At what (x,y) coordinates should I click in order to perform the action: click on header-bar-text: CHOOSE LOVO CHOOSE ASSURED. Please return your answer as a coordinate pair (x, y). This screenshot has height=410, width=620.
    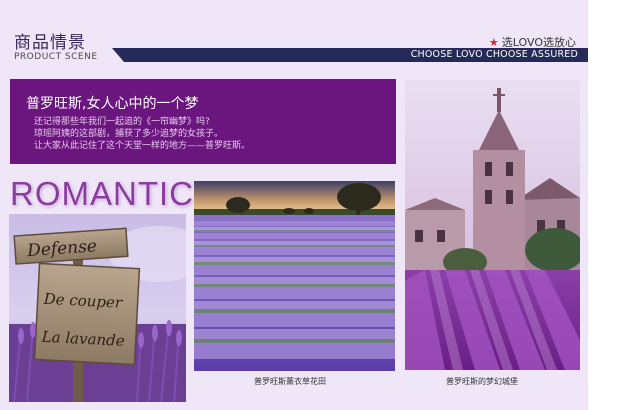
    Looking at the image, I should click on (494, 54).